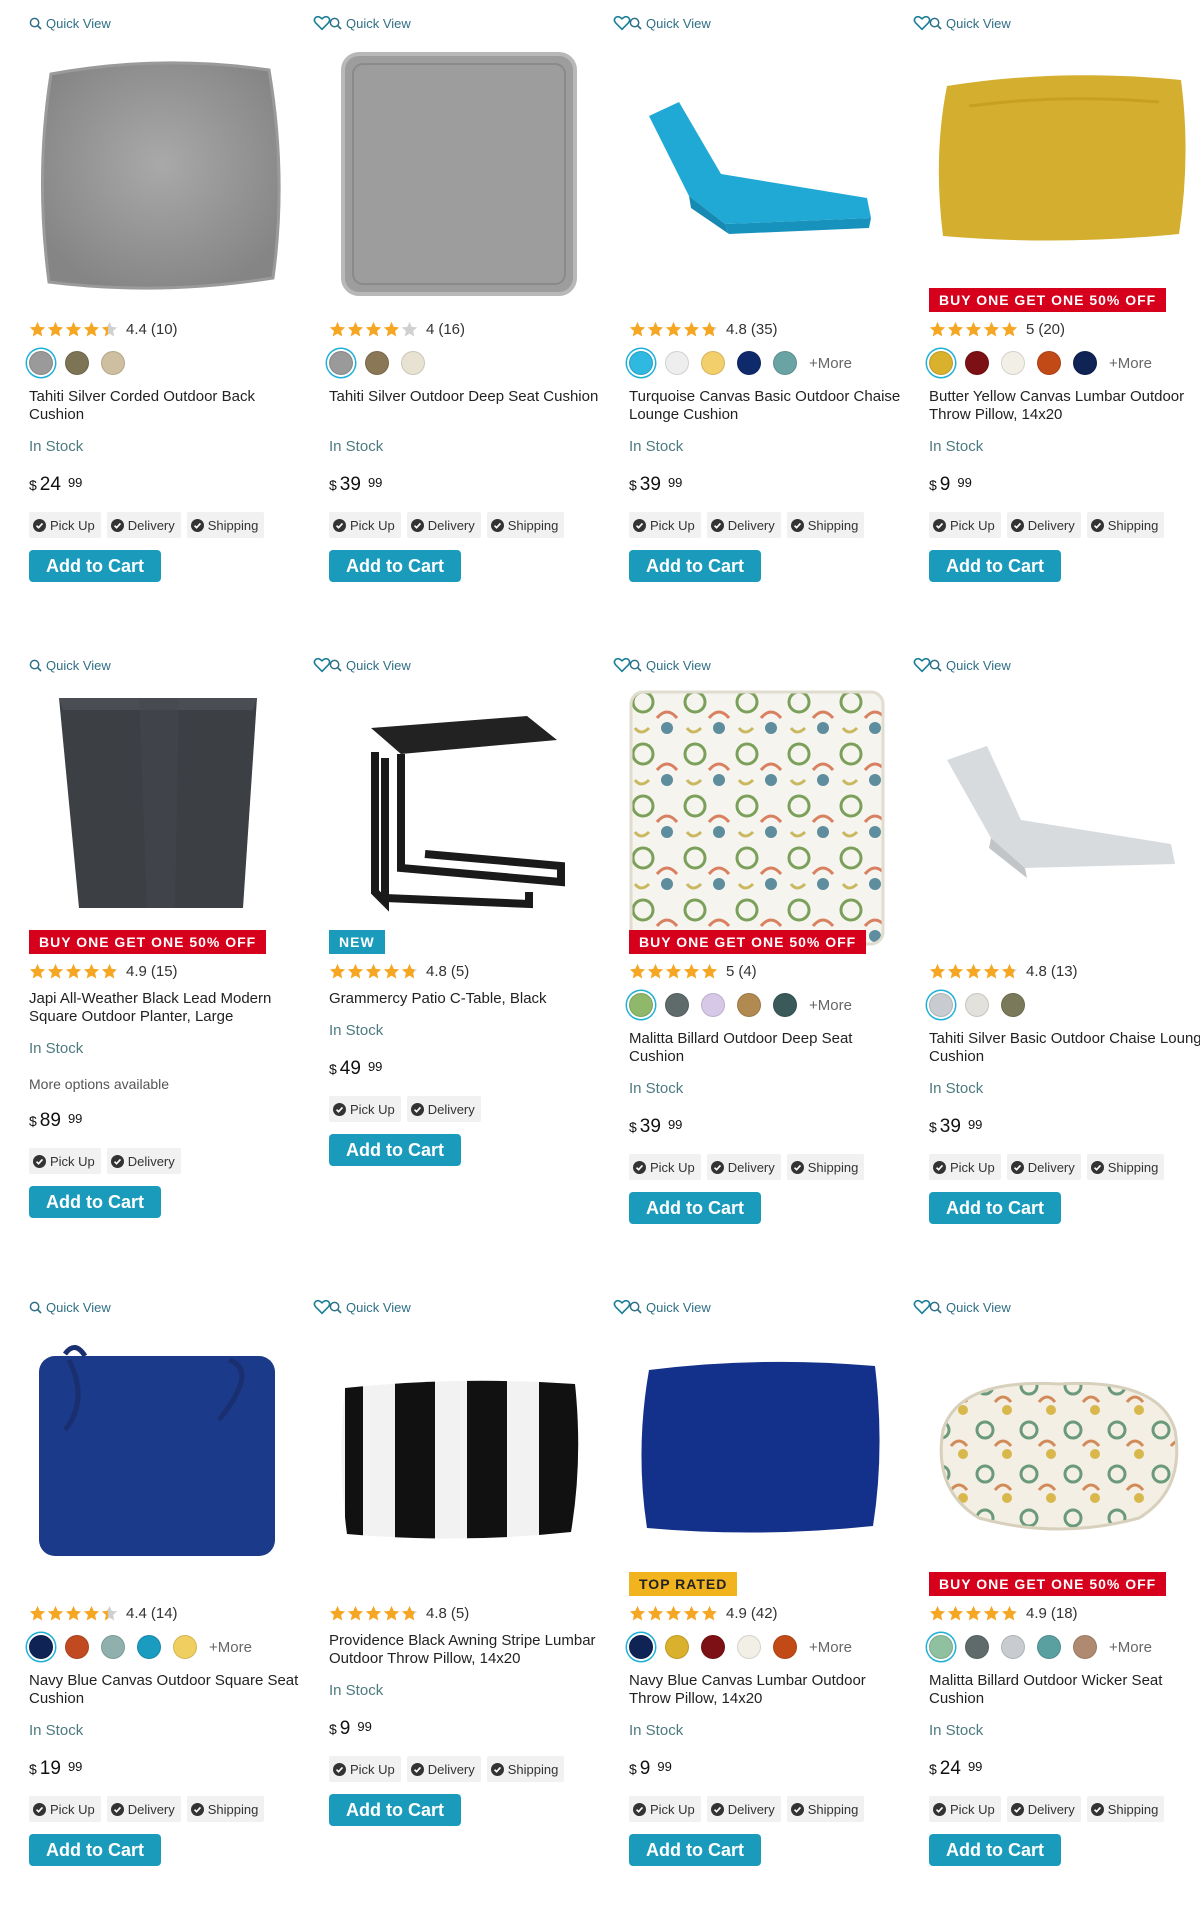 Image resolution: width=1200 pixels, height=1912 pixels. I want to click on product-title: Grammercy Patio C-Table, Black, so click(470, 999).